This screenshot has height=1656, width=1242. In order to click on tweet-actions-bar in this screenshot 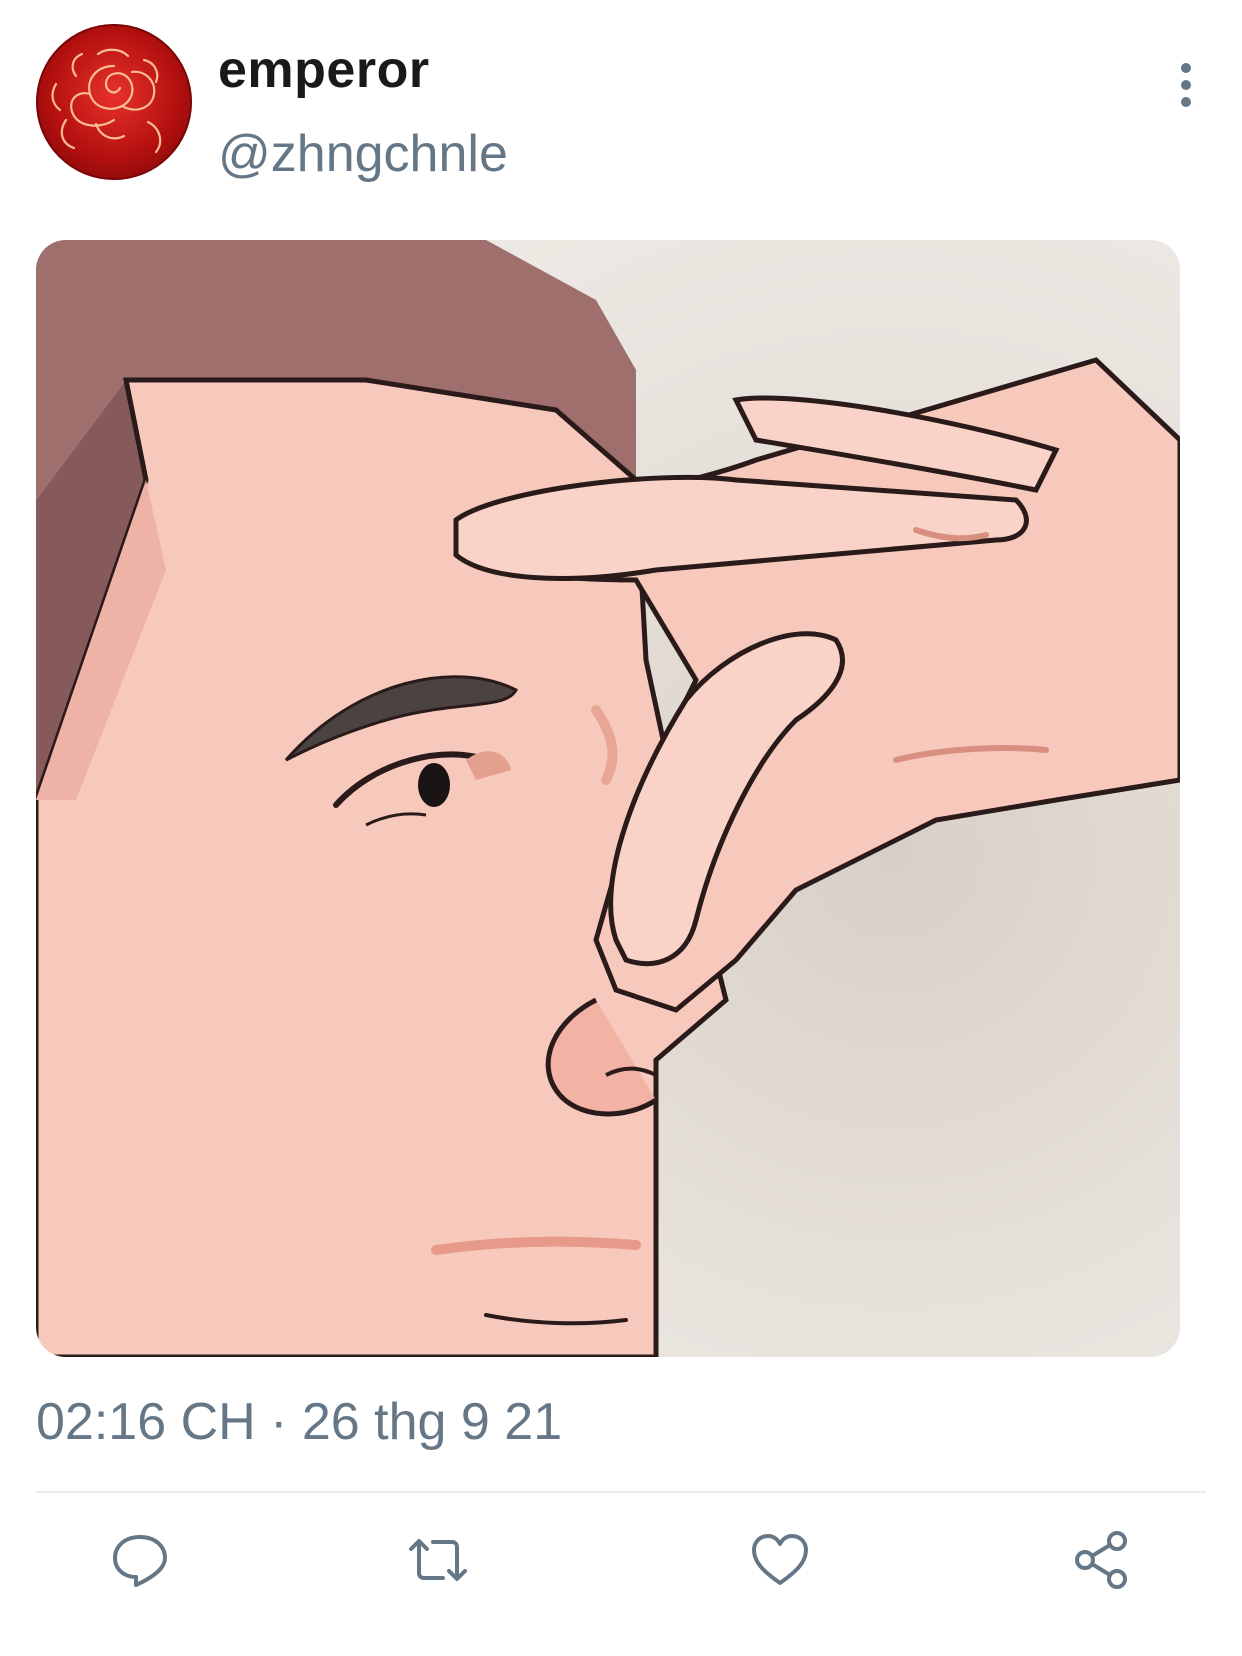, I will do `click(621, 1560)`.